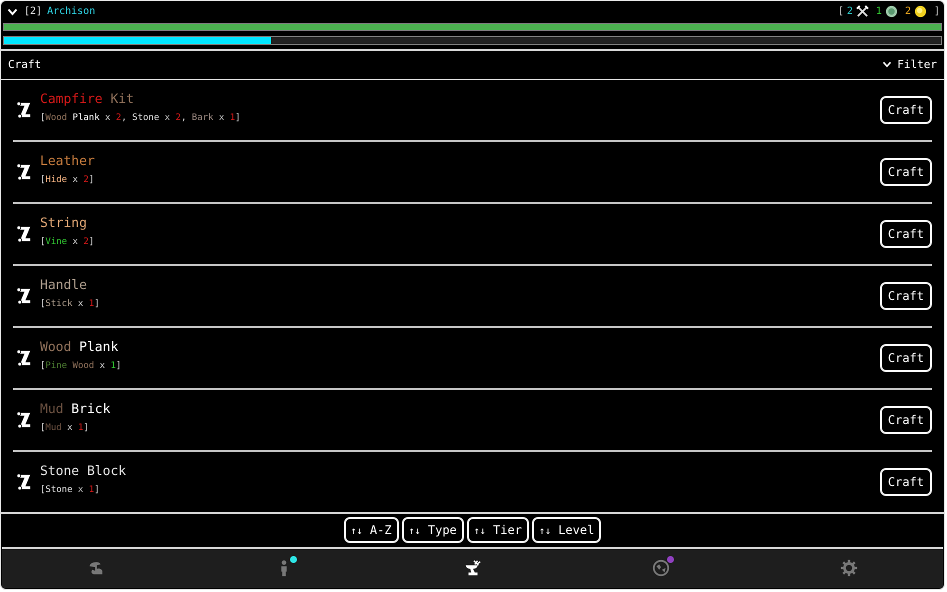  I want to click on sort-button: ↑↓ A-Z, so click(371, 530).